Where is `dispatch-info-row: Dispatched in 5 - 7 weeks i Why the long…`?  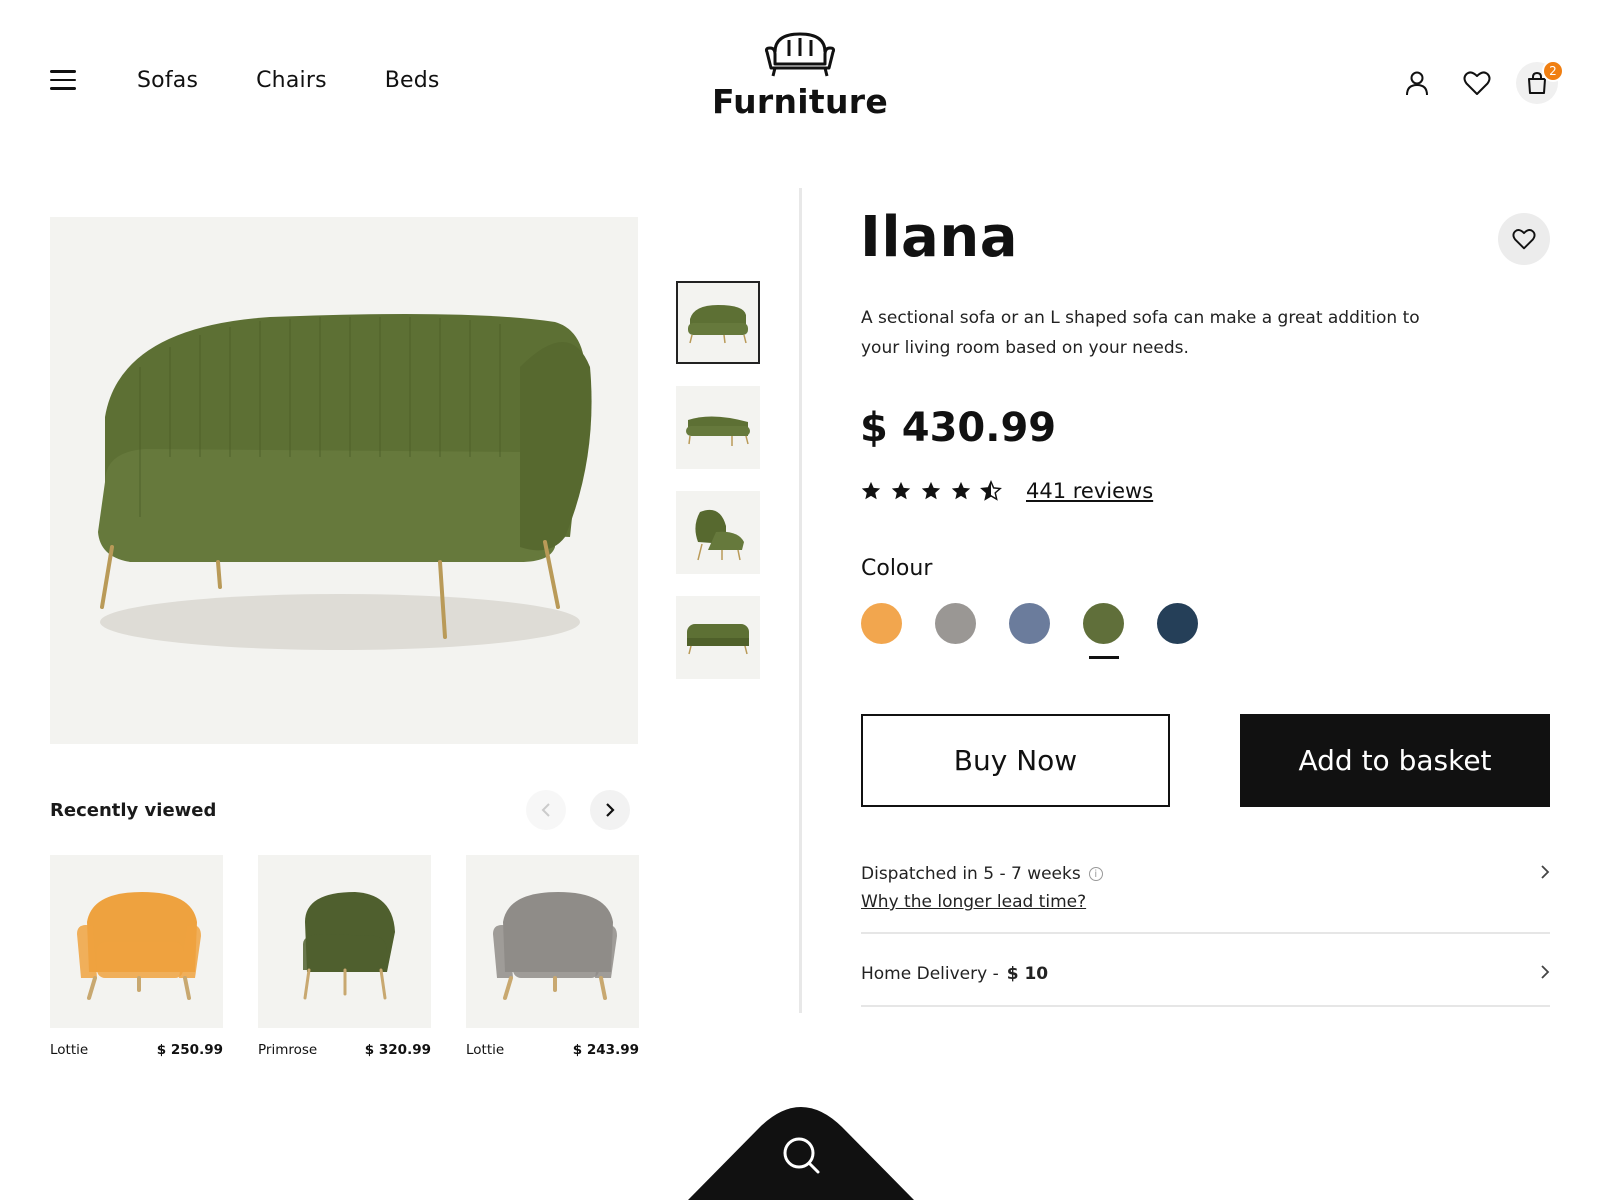
dispatch-info-row: Dispatched in 5 - 7 weeks i Why the long… is located at coordinates (1205, 899).